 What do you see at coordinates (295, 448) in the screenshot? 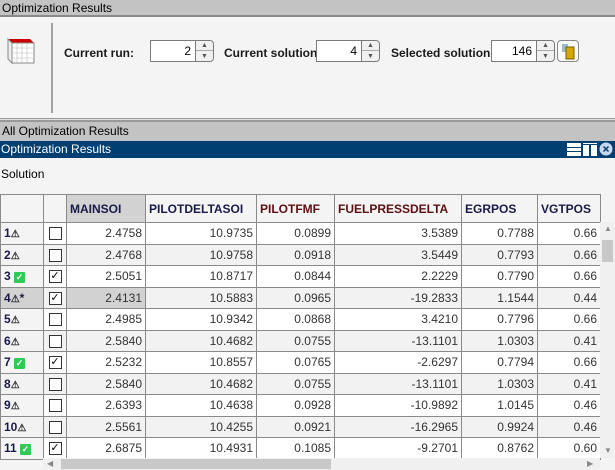
I see `table-cell: 0.1085` at bounding box center [295, 448].